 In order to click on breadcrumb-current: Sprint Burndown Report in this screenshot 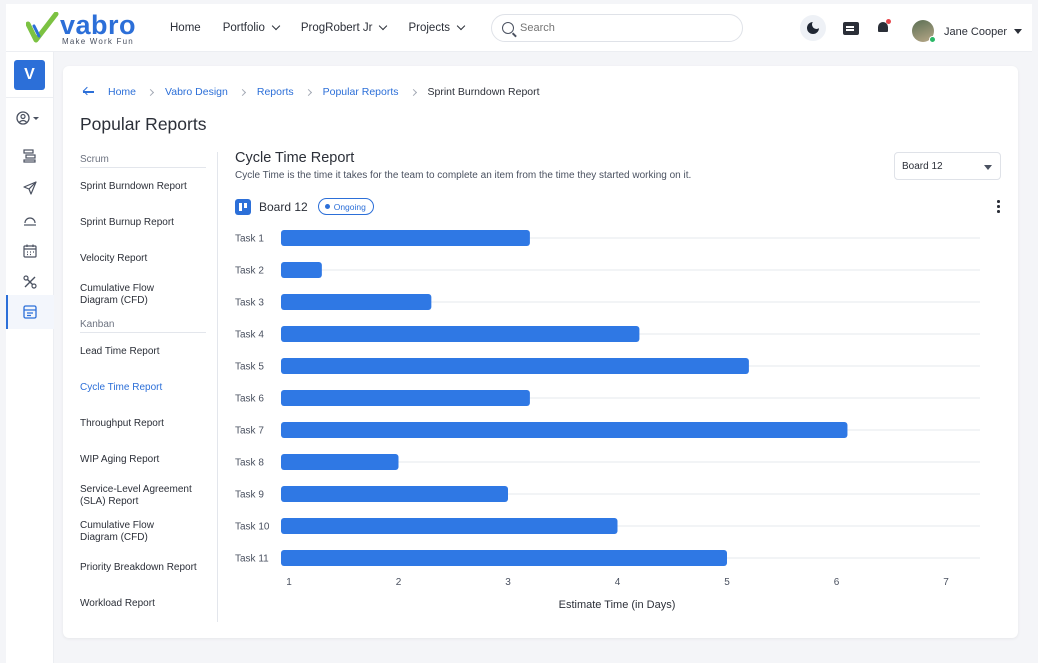, I will do `click(483, 92)`.